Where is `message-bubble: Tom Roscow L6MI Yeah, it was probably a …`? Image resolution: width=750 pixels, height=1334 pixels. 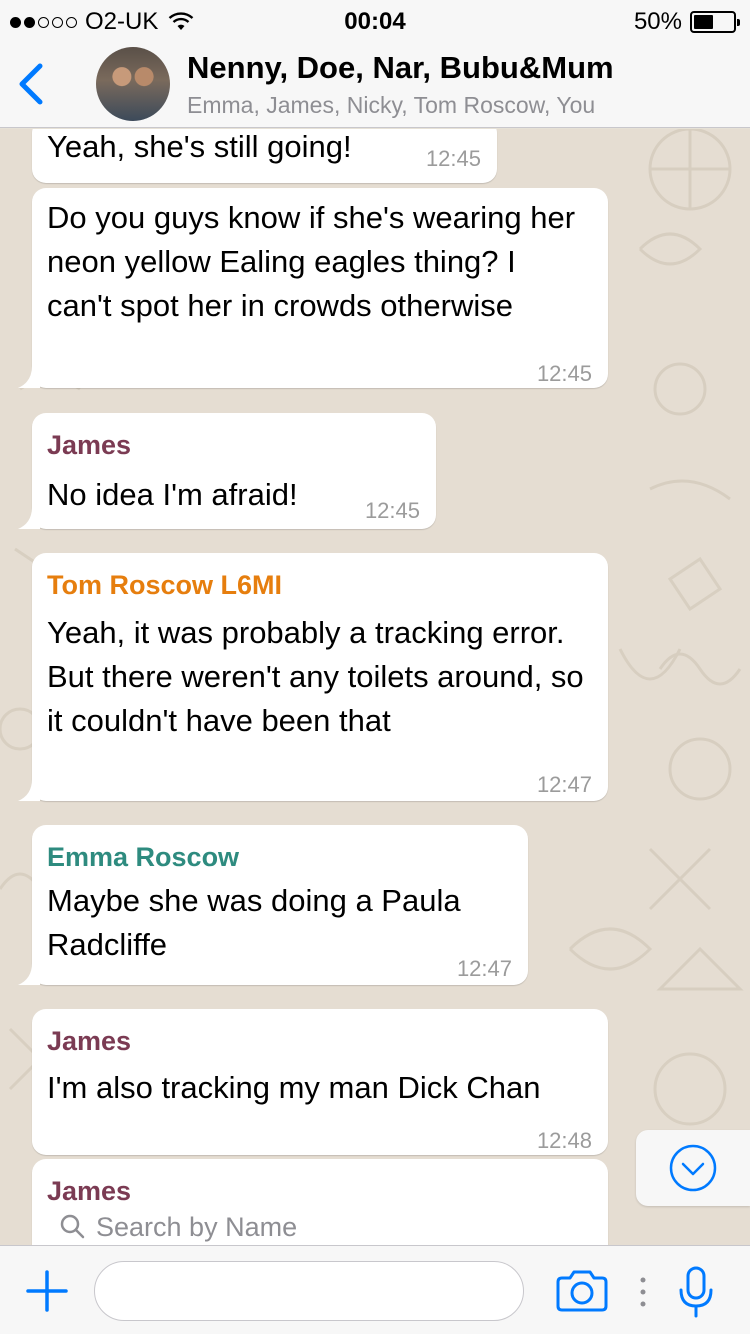
message-bubble: Tom Roscow L6MI Yeah, it was probably a … is located at coordinates (313, 677).